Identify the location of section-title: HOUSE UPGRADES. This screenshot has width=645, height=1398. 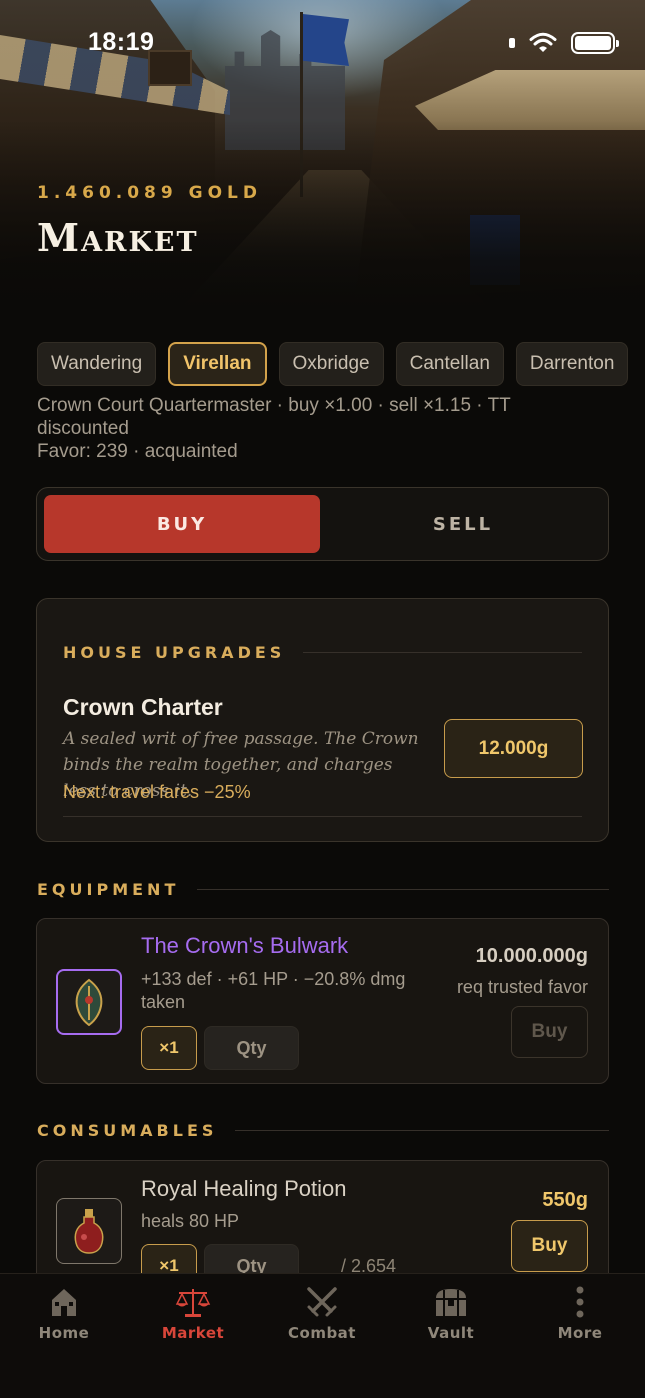
(174, 652).